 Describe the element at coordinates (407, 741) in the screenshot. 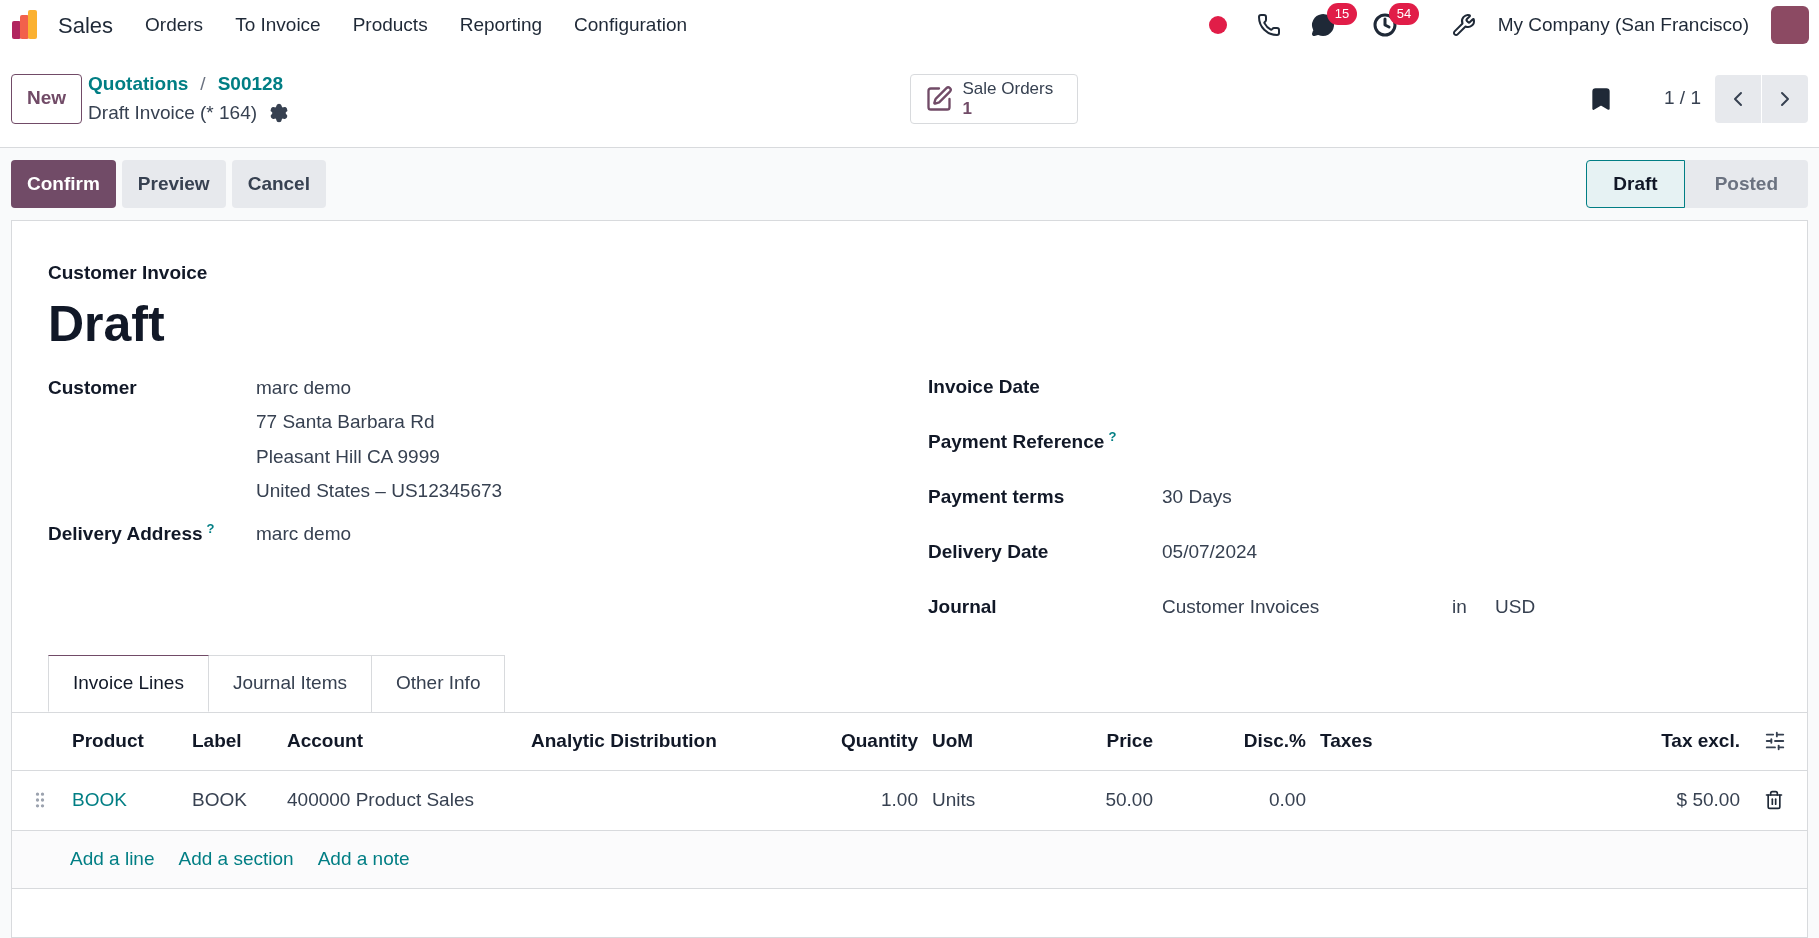

I see `column-header: Account` at that location.